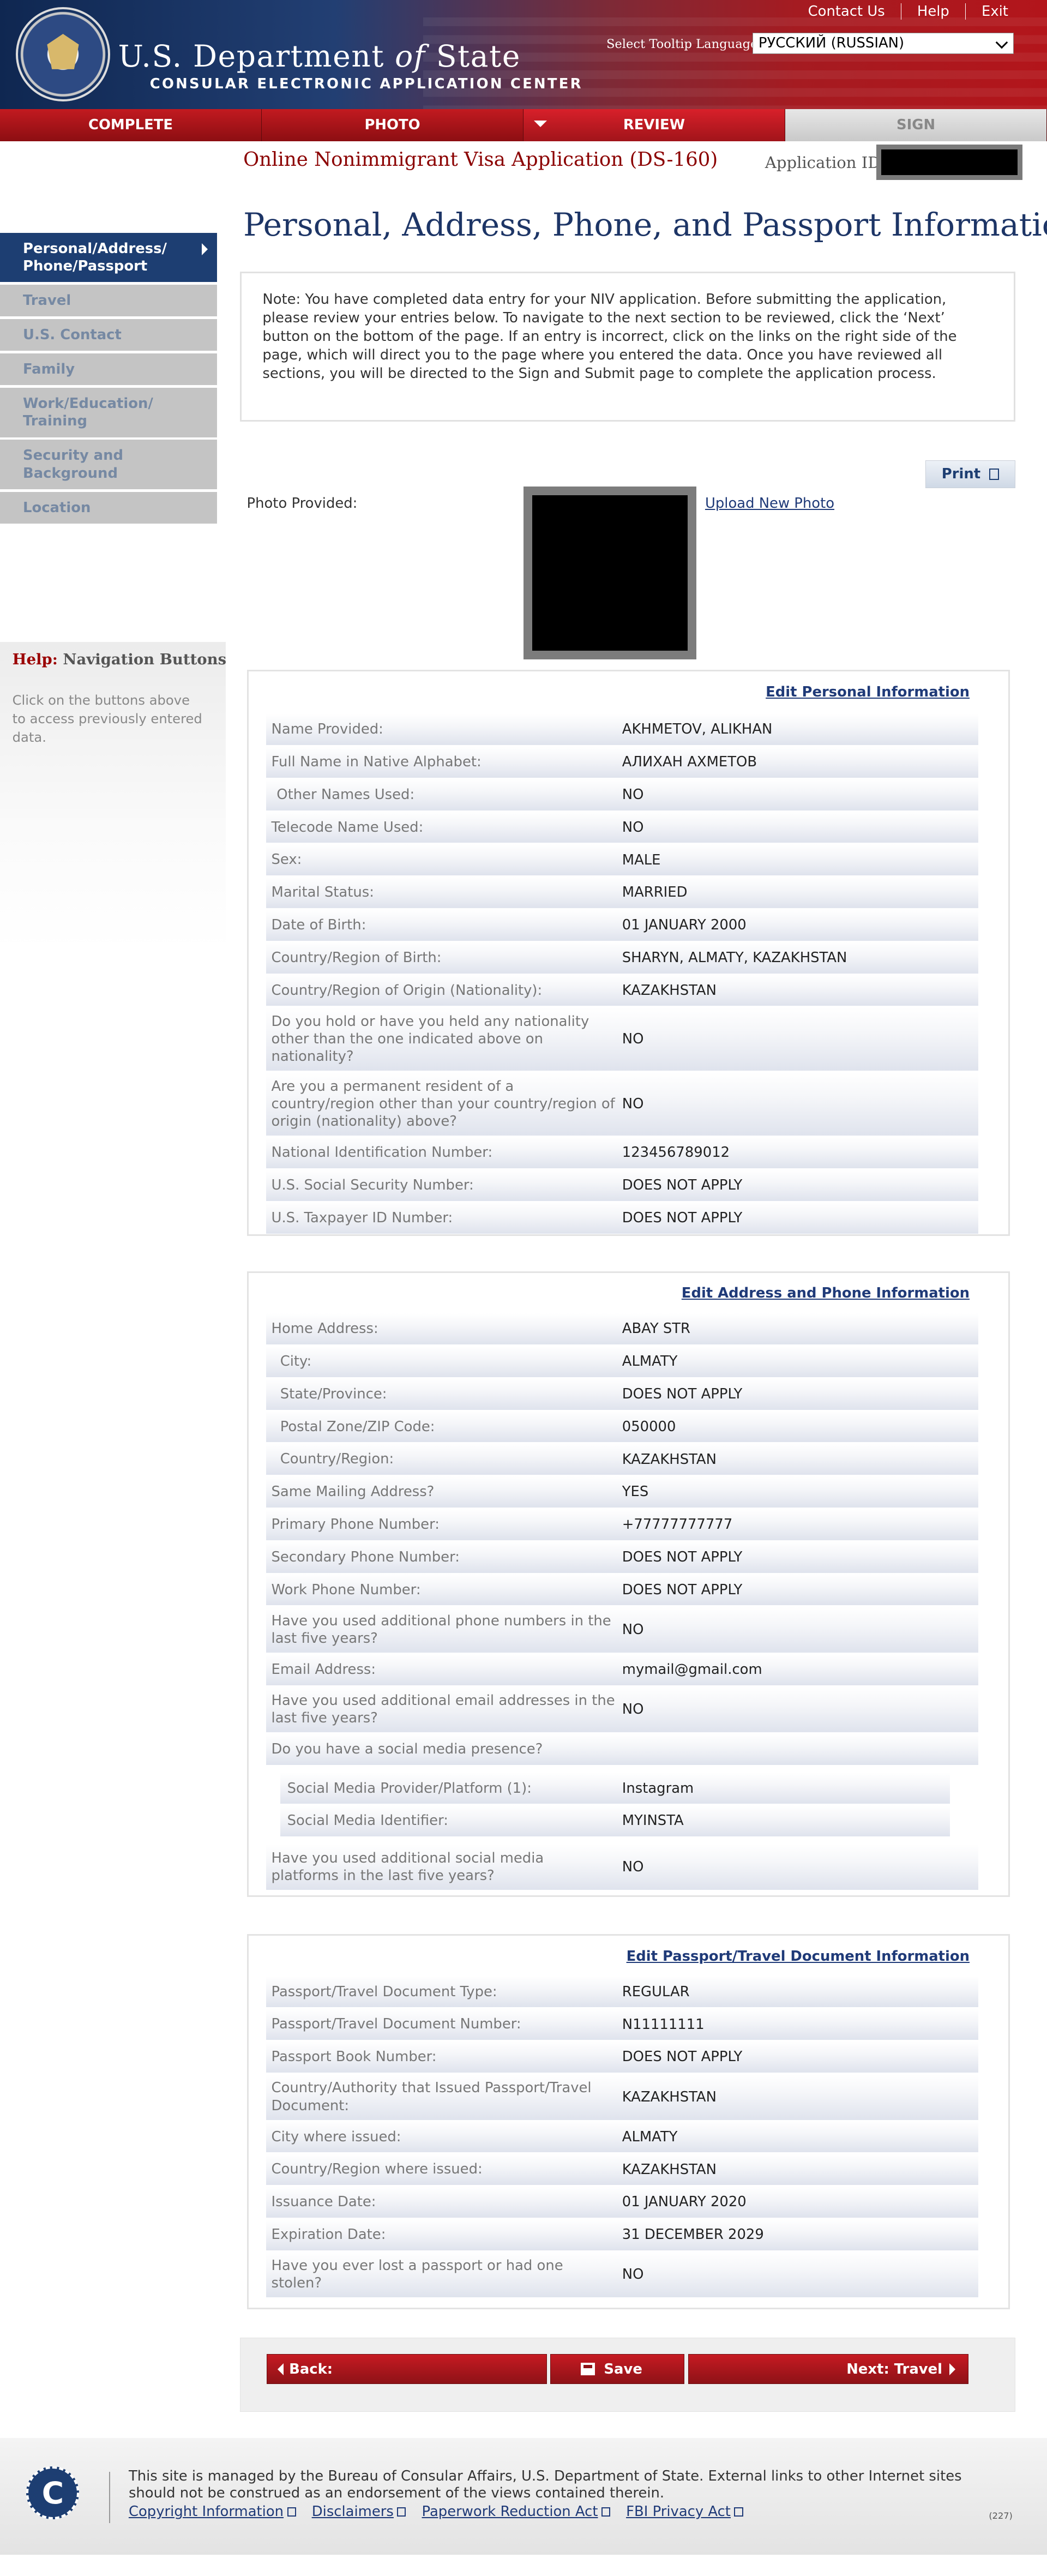 This screenshot has width=1047, height=2576. I want to click on sidebar-item-work-education: Work/Education/ Training, so click(108, 413).